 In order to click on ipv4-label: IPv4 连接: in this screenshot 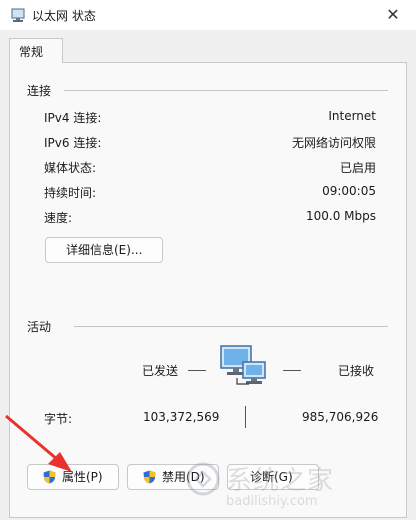, I will do `click(73, 118)`.